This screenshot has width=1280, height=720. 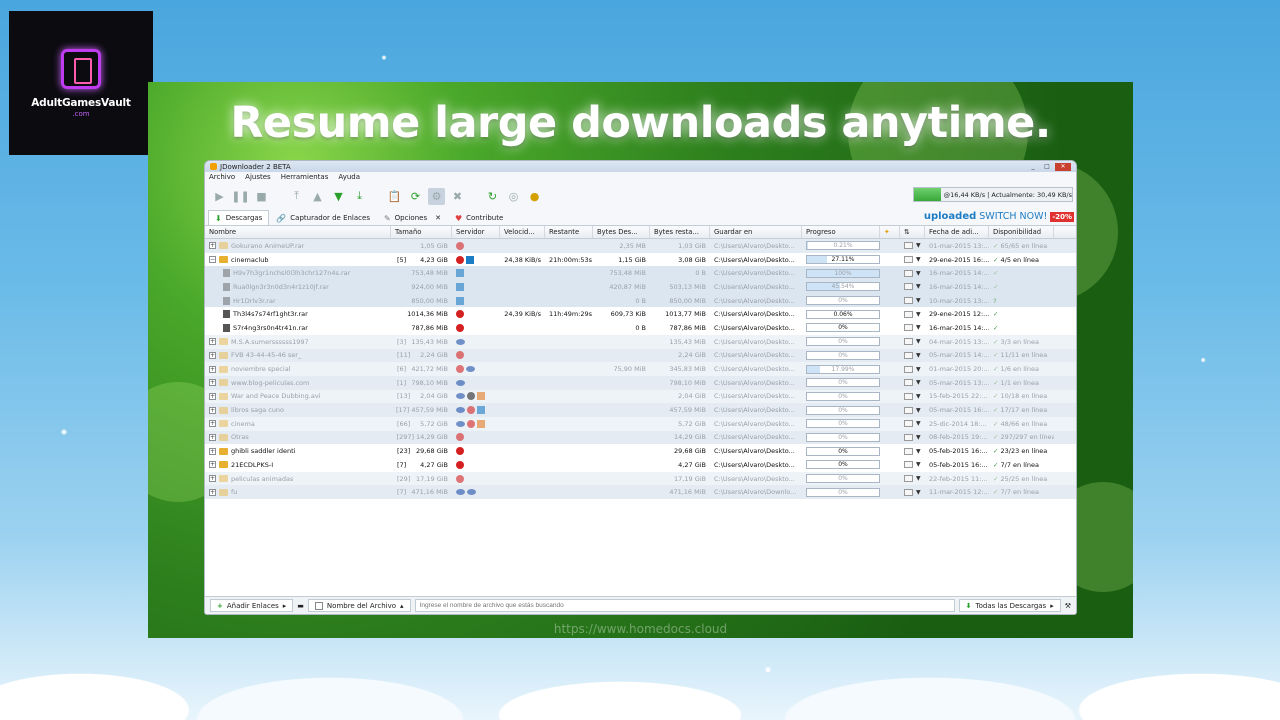 I want to click on minimize-button: _, so click(x=1033, y=167).